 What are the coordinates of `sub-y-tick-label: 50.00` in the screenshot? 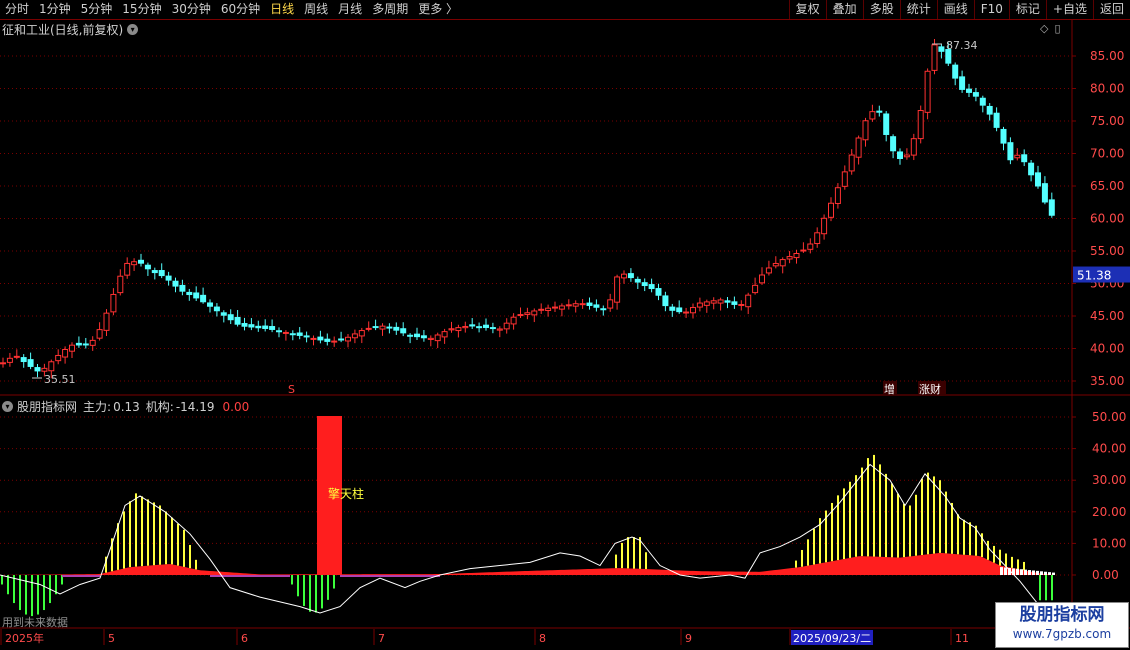 It's located at (1109, 417).